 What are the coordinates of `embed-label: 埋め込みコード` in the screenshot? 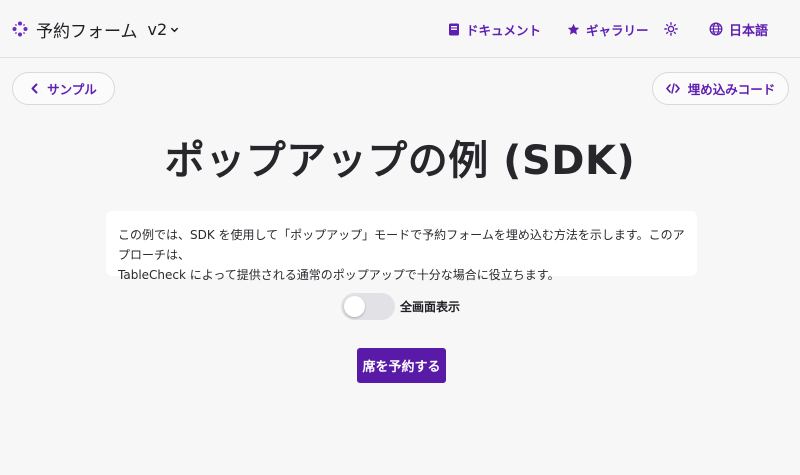 It's located at (731, 89).